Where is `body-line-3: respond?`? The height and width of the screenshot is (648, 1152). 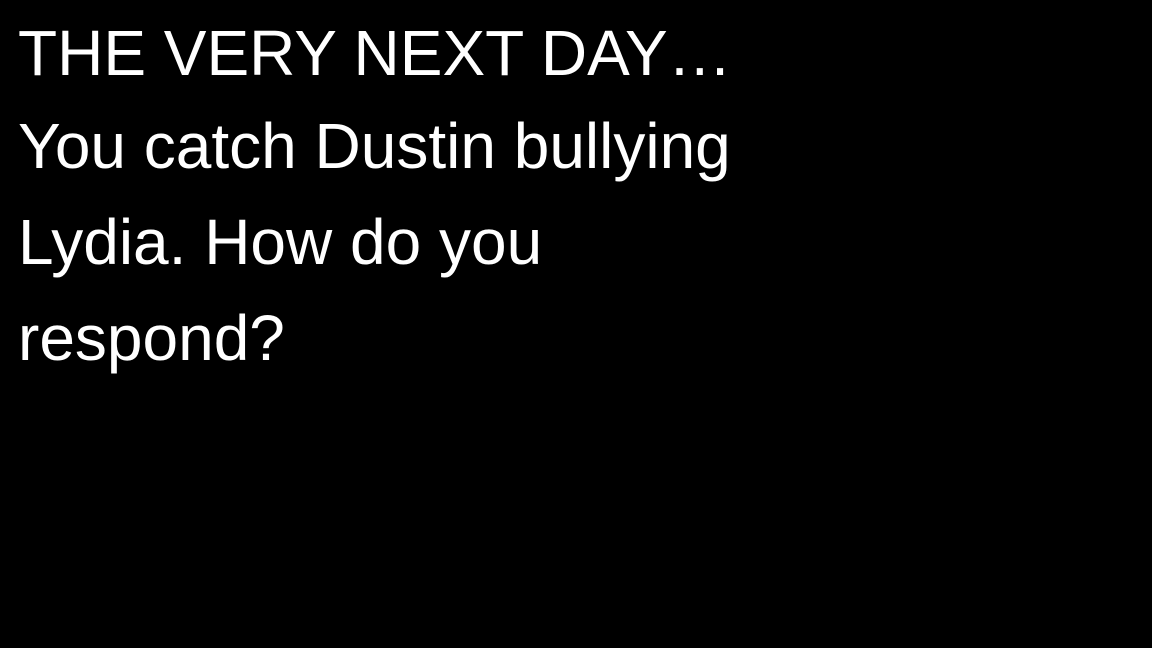
body-line-3: respond? is located at coordinates (151, 338).